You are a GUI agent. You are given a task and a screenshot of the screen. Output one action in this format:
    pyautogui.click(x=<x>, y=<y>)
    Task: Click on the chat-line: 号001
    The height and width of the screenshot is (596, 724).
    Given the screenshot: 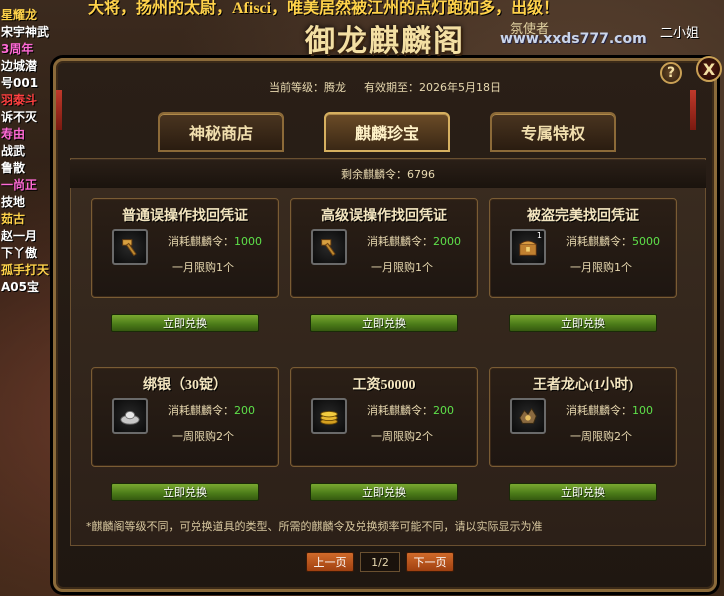 What is the action you would take?
    pyautogui.click(x=20, y=83)
    